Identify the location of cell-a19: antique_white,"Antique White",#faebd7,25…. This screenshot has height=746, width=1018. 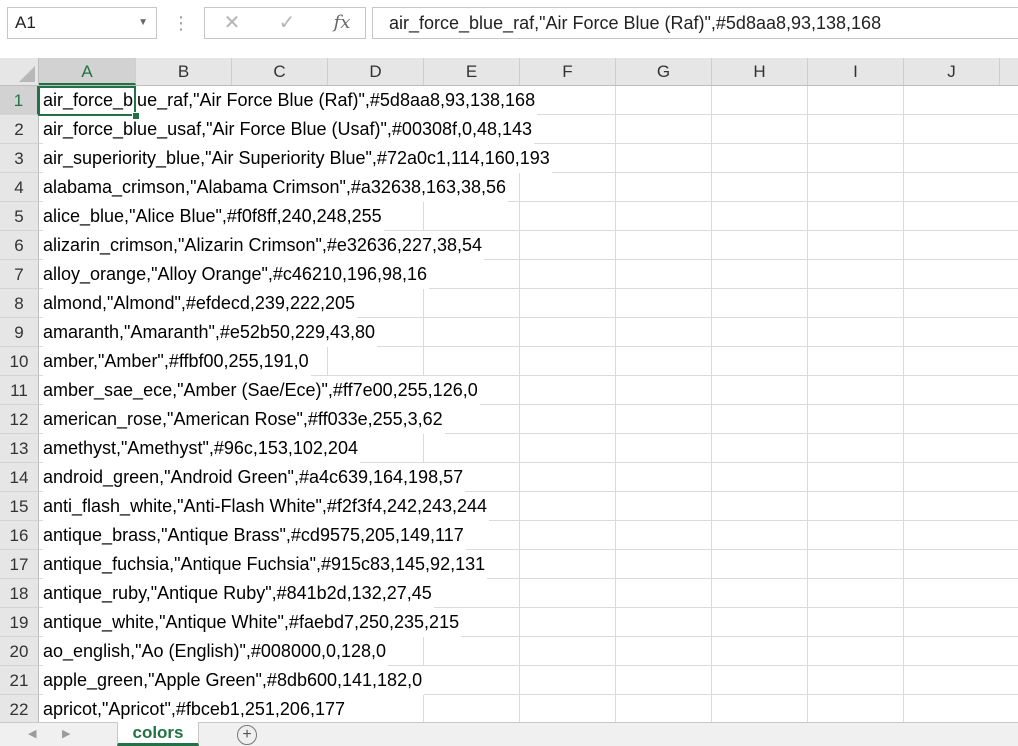
(252, 622).